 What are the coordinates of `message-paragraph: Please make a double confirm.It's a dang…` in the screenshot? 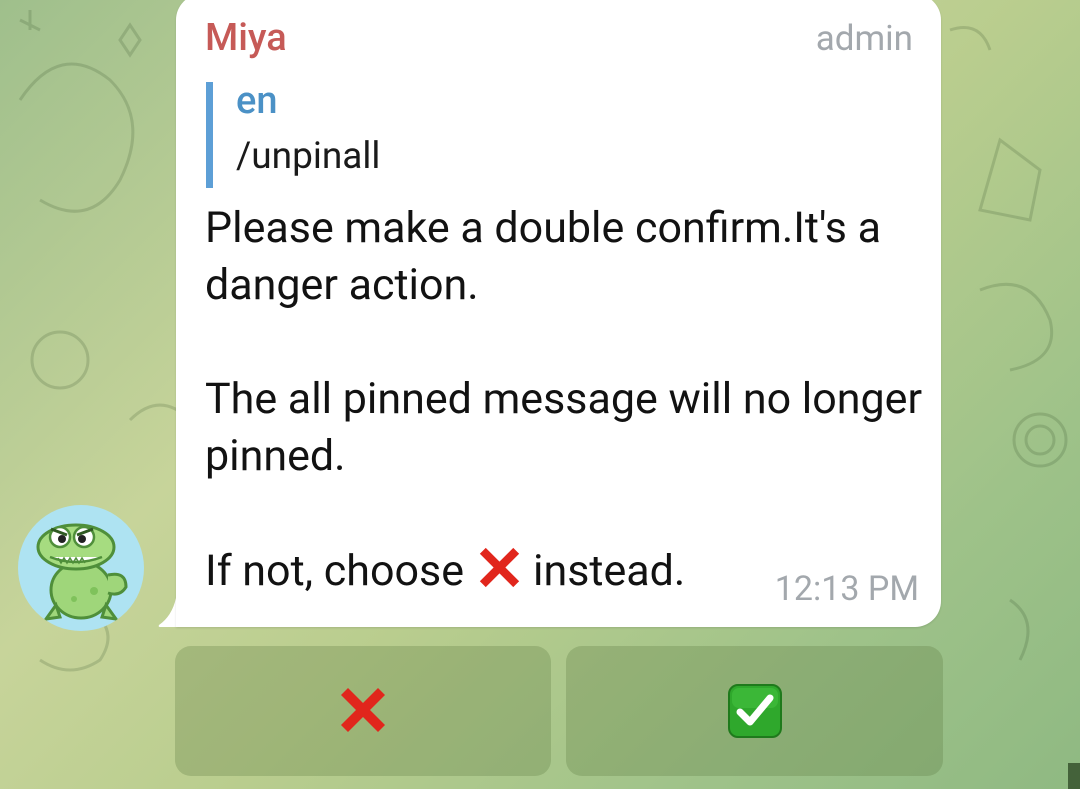 It's located at (543, 256).